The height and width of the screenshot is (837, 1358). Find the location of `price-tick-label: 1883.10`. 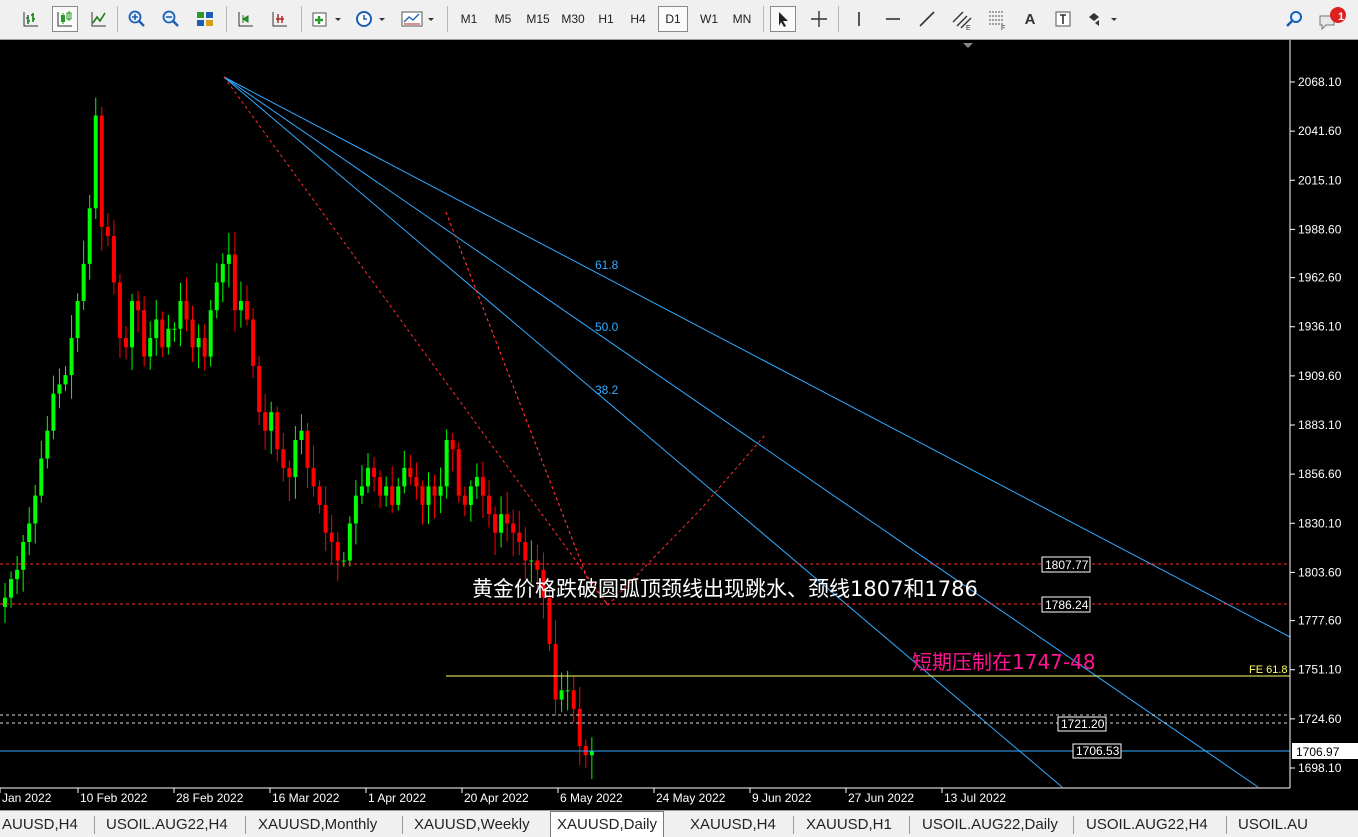

price-tick-label: 1883.10 is located at coordinates (1320, 425).